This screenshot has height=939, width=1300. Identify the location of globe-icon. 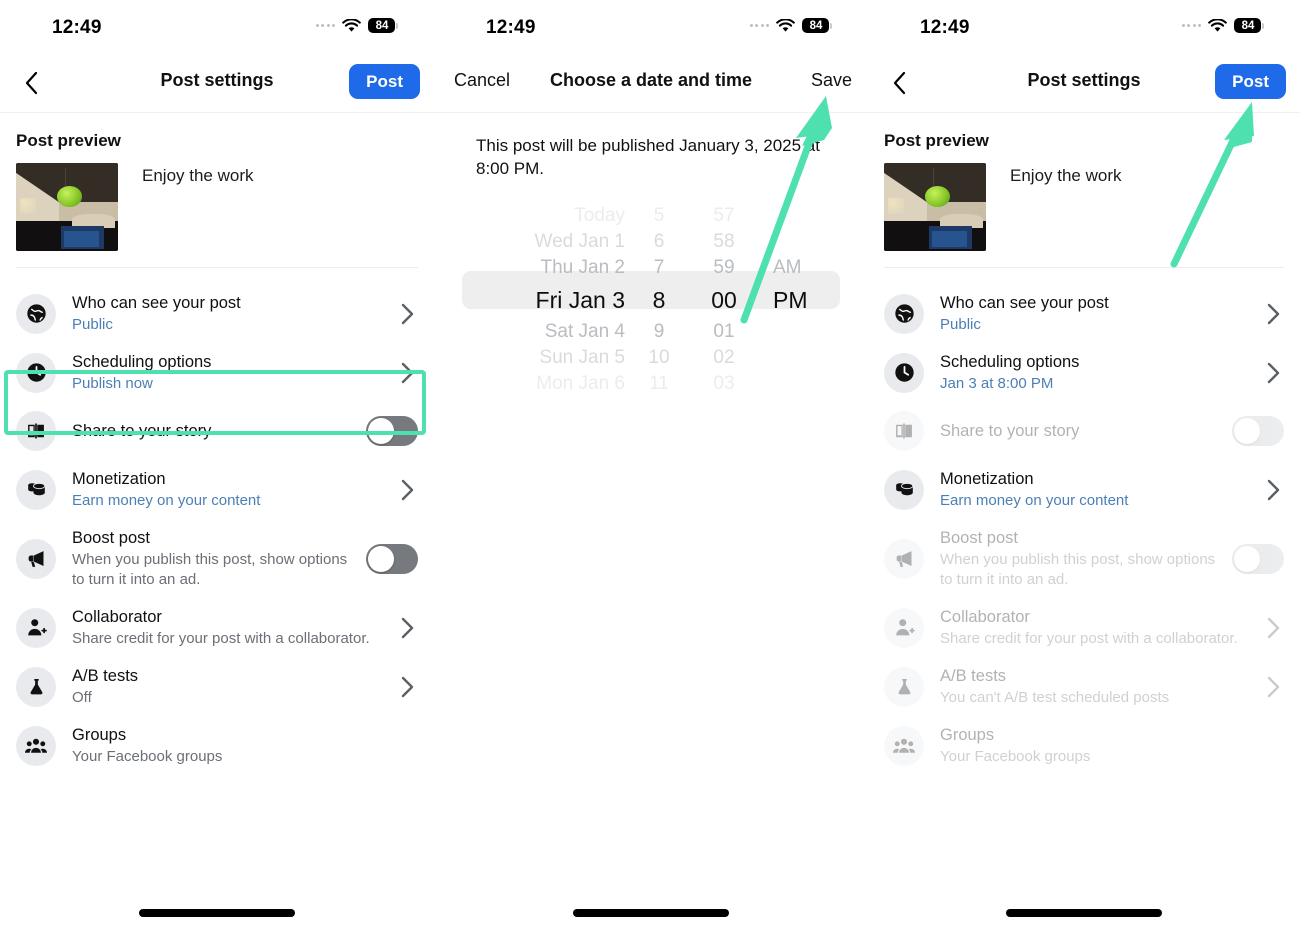
(904, 313).